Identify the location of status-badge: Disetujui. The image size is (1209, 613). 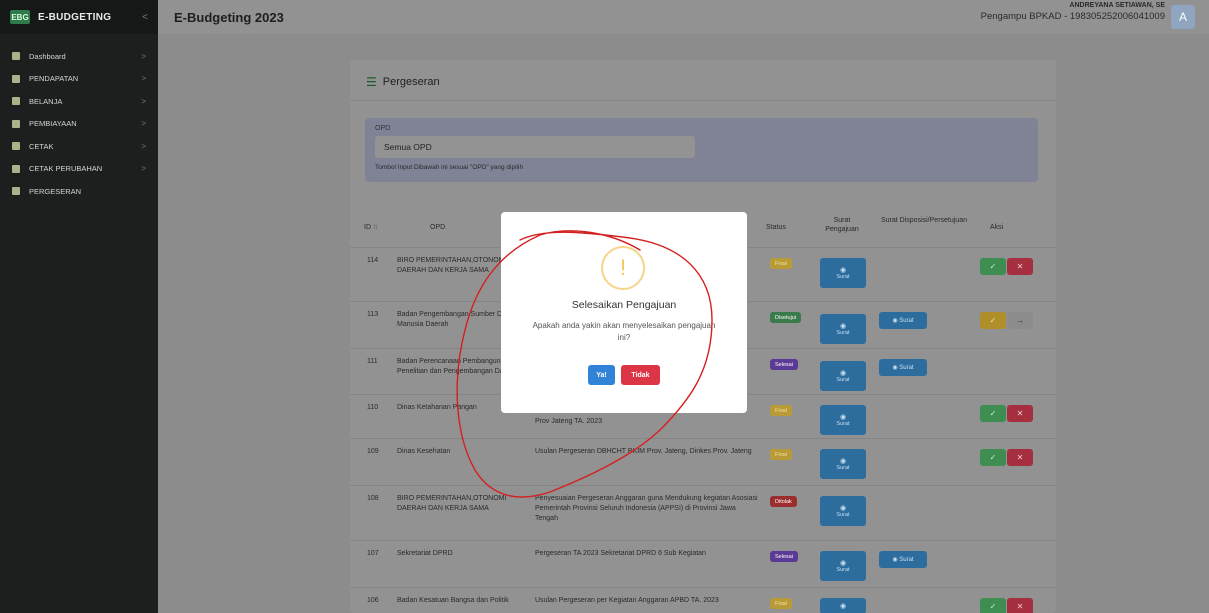
(786, 317).